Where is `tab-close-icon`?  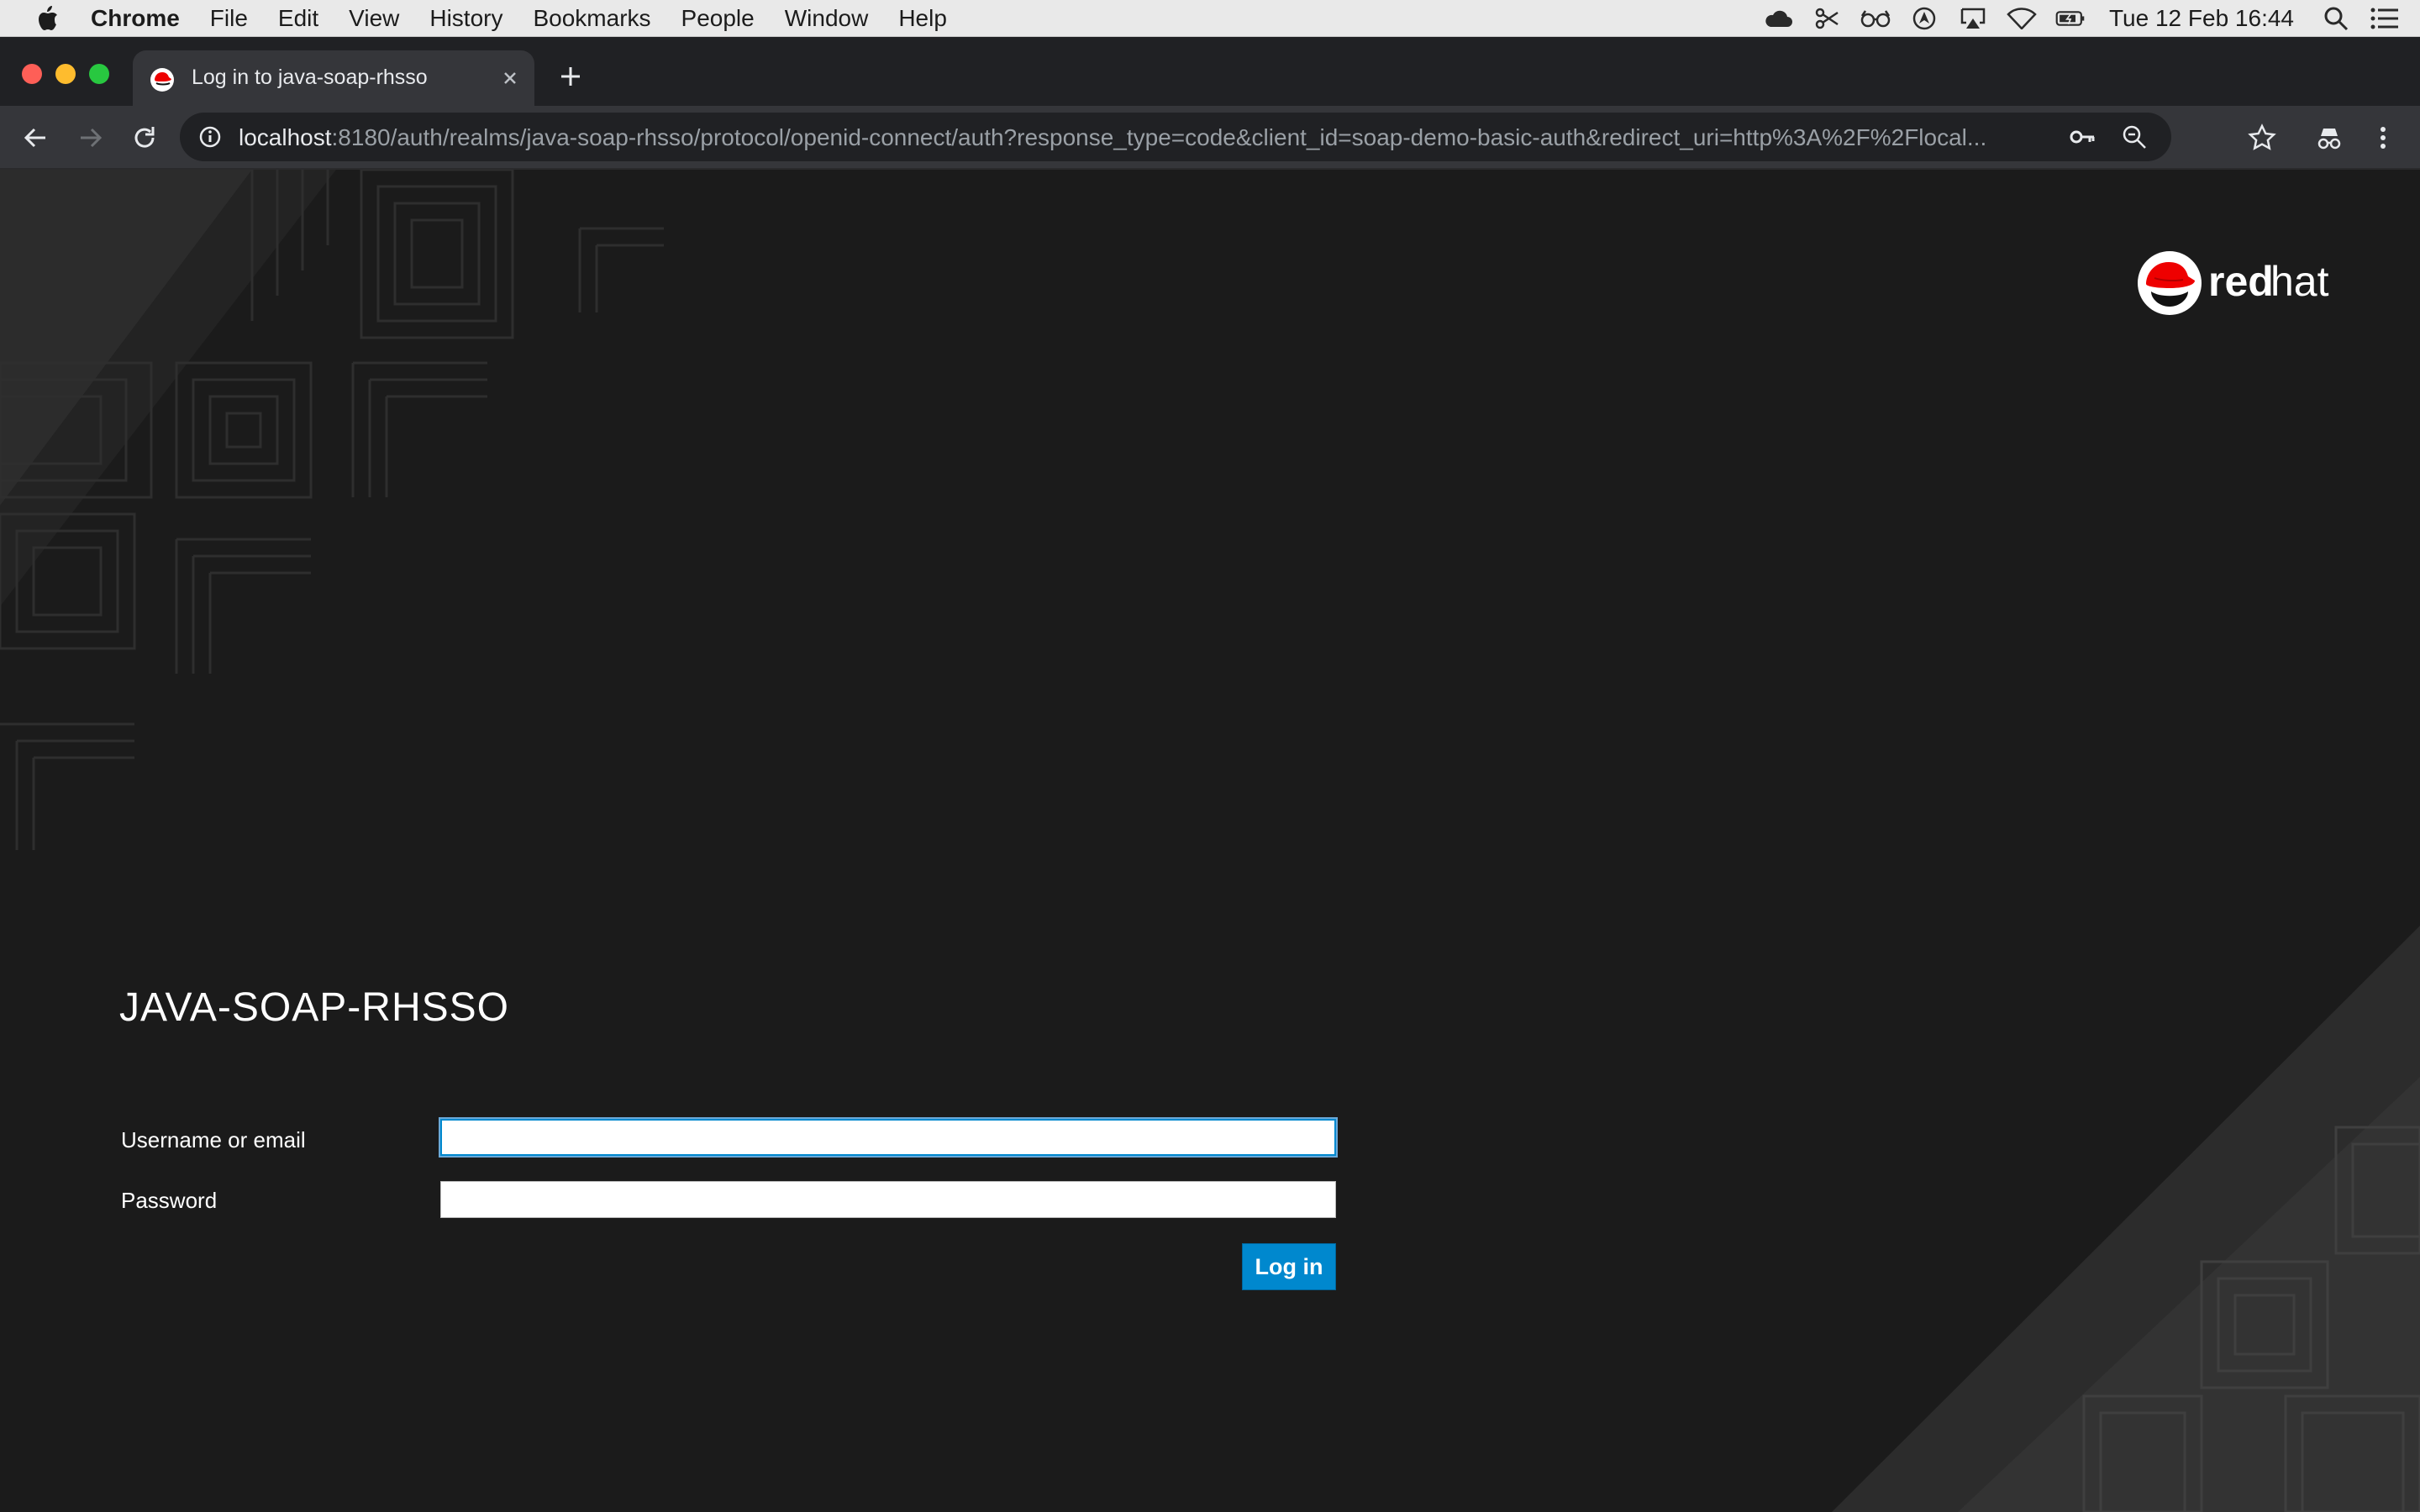 tab-close-icon is located at coordinates (510, 78).